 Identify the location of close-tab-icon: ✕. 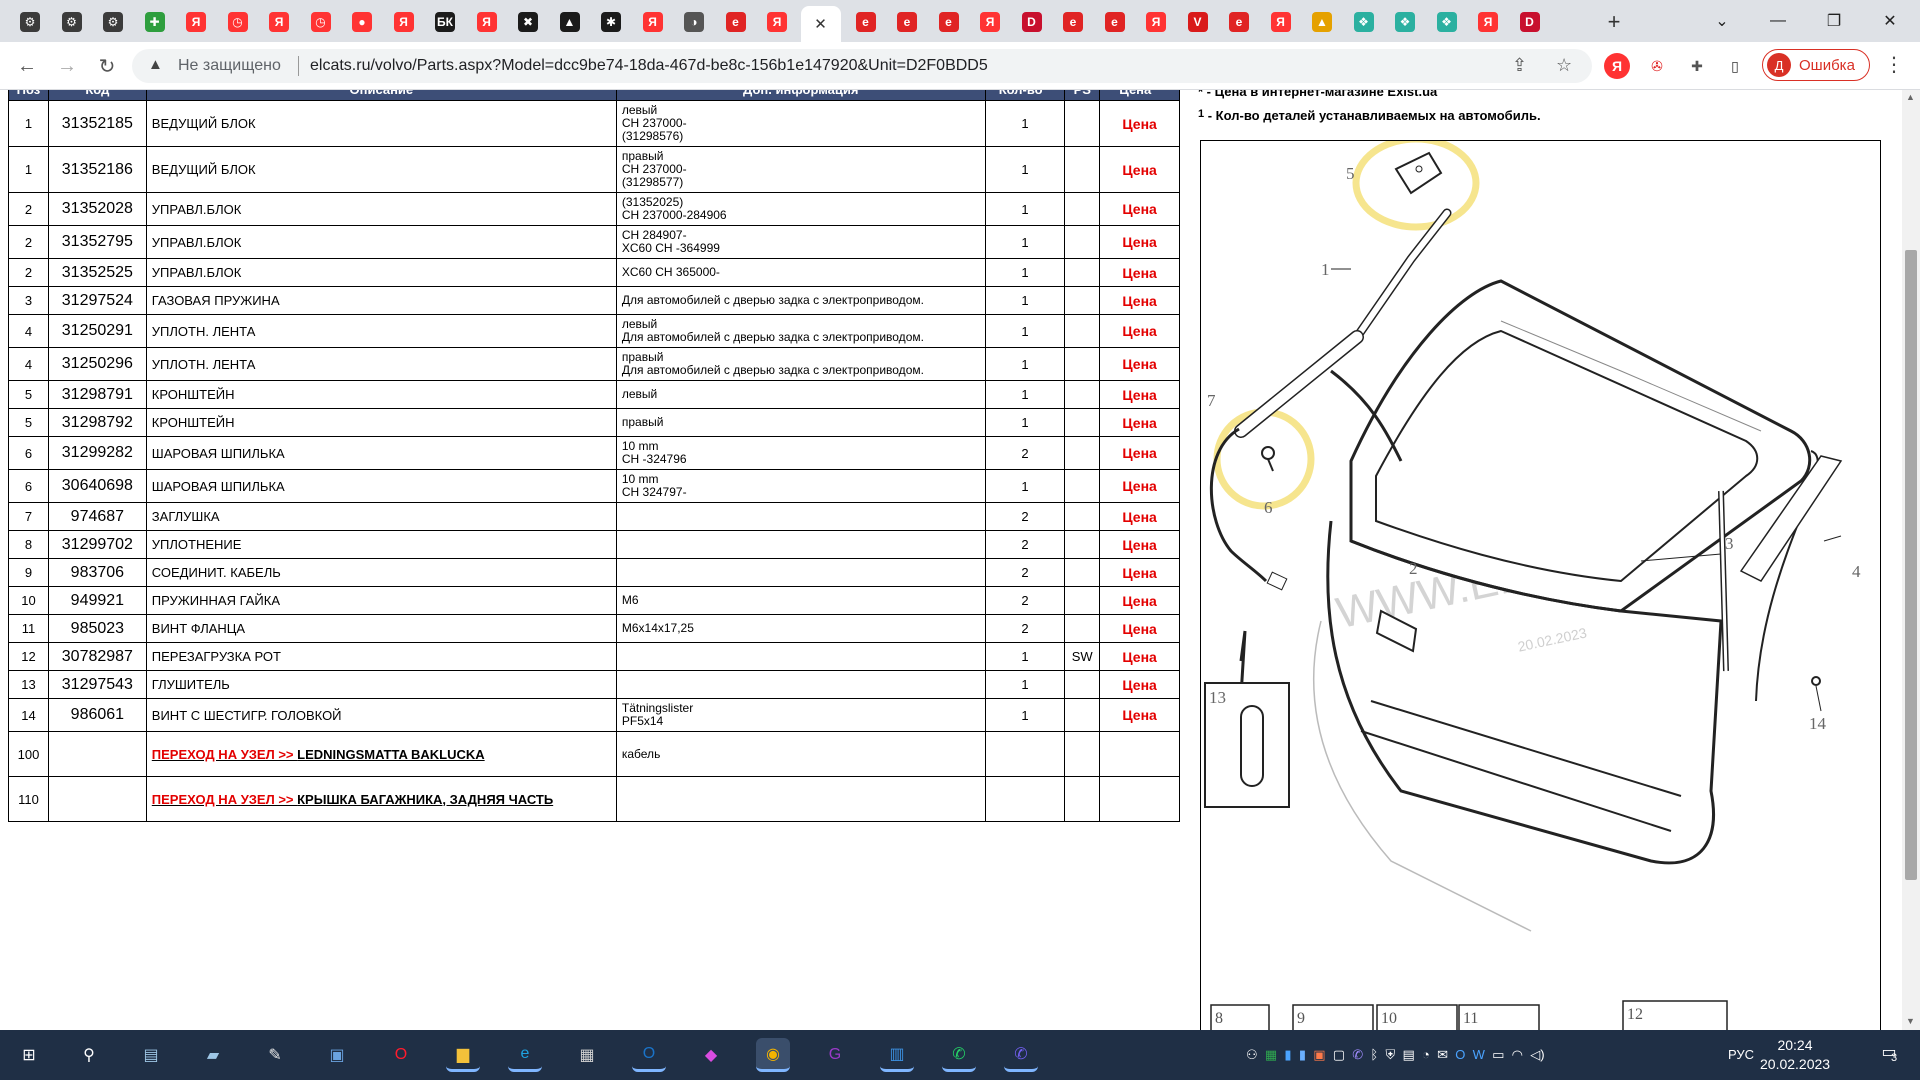
(820, 24).